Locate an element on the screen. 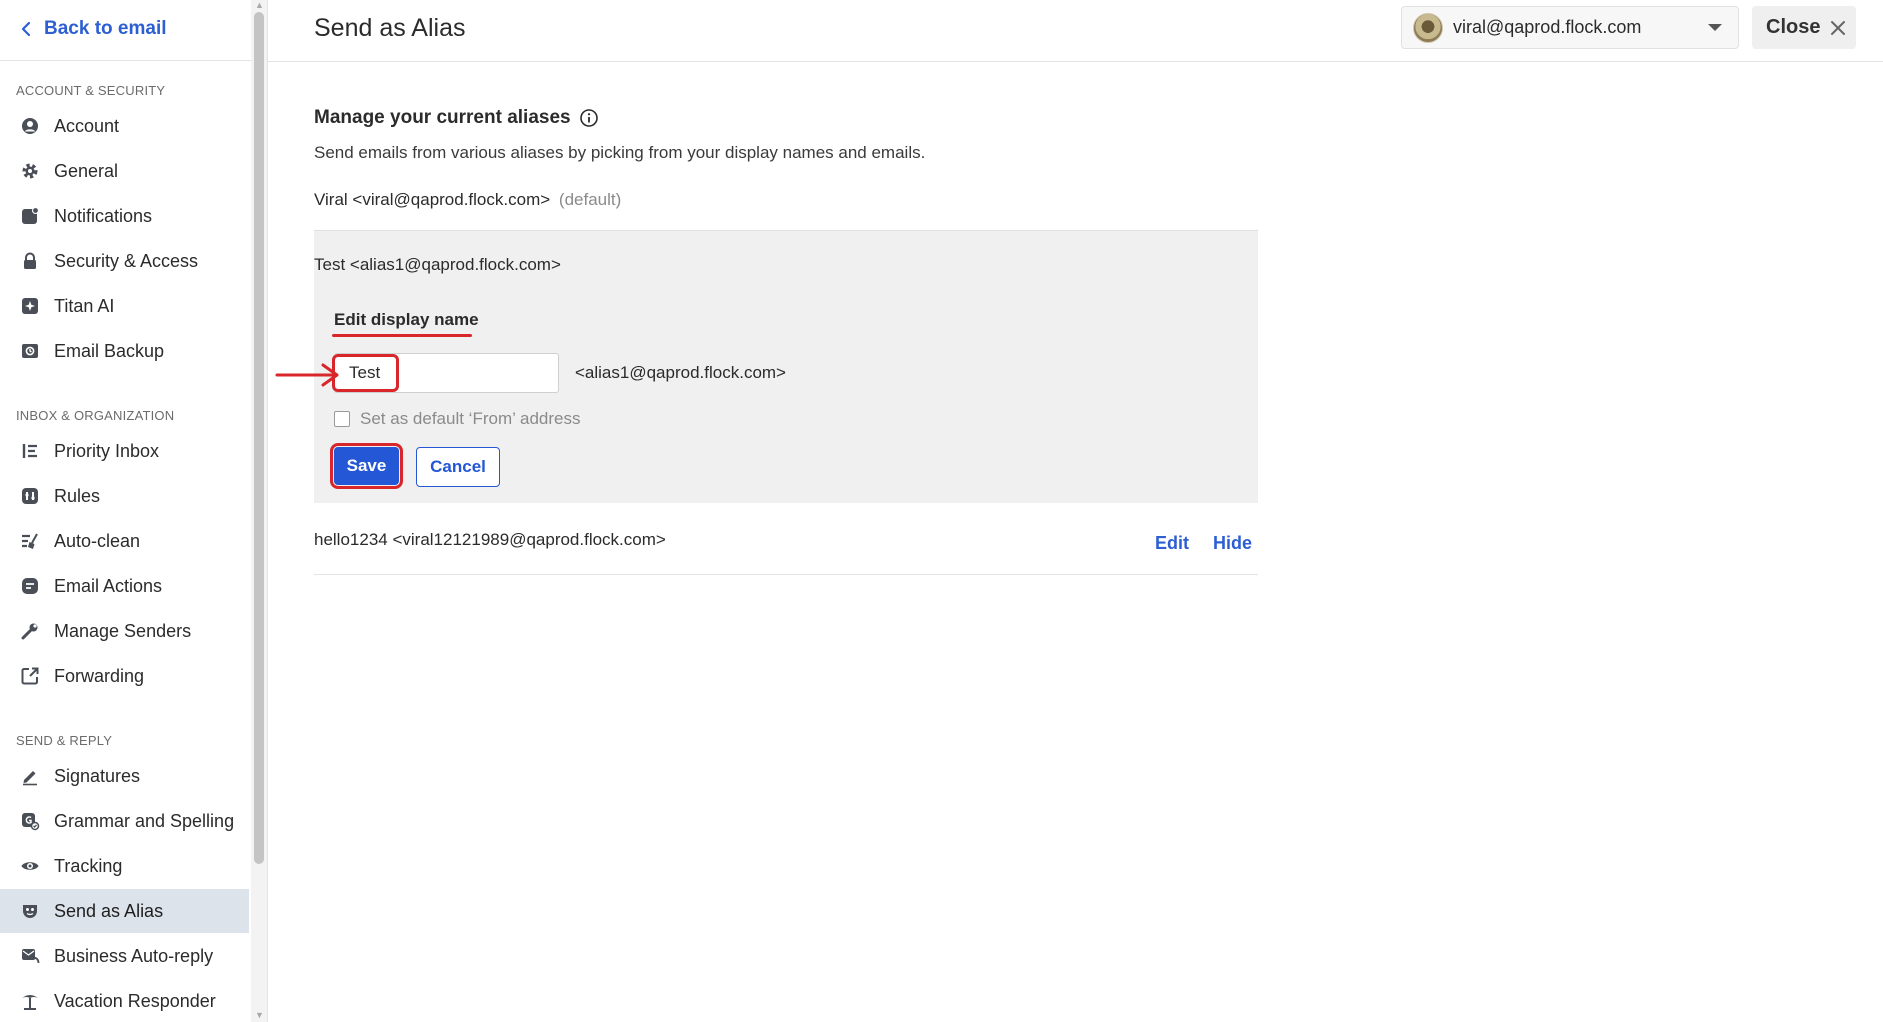 Image resolution: width=1883 pixels, height=1022 pixels. hide-alias-link: Hide is located at coordinates (1232, 543).